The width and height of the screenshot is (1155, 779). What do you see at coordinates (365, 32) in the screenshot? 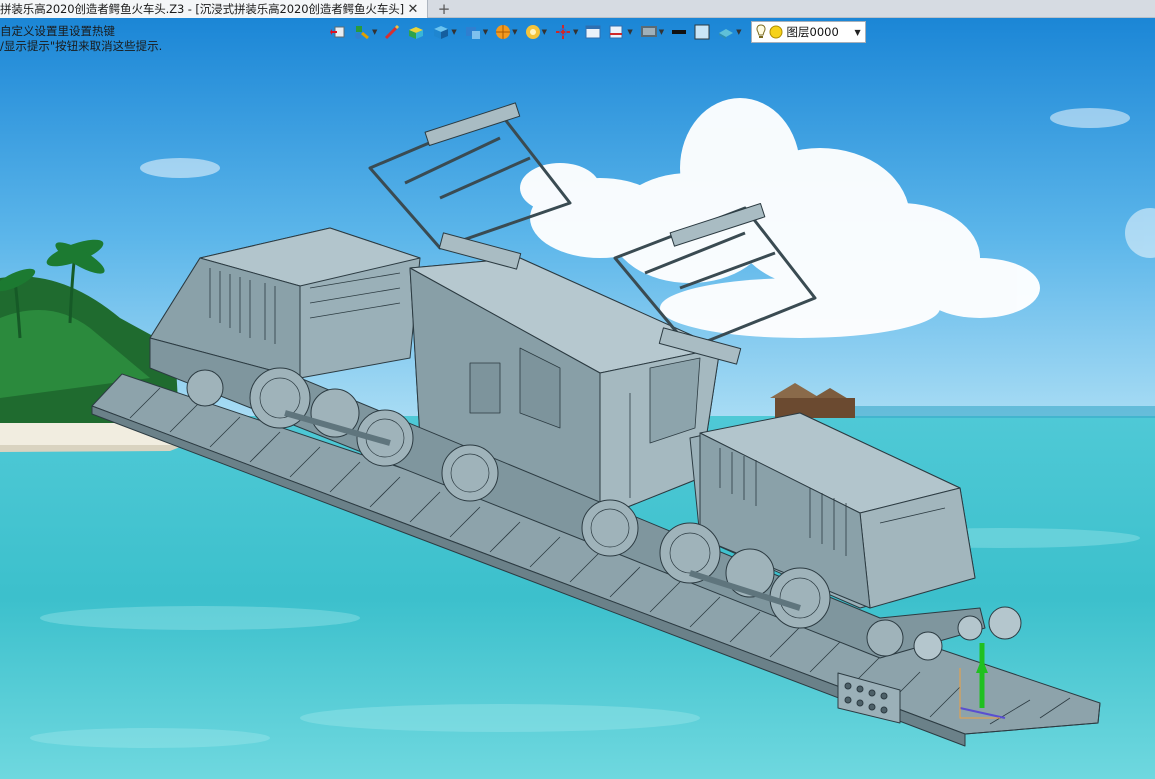
I see `pick-filter-icon: ▼` at bounding box center [365, 32].